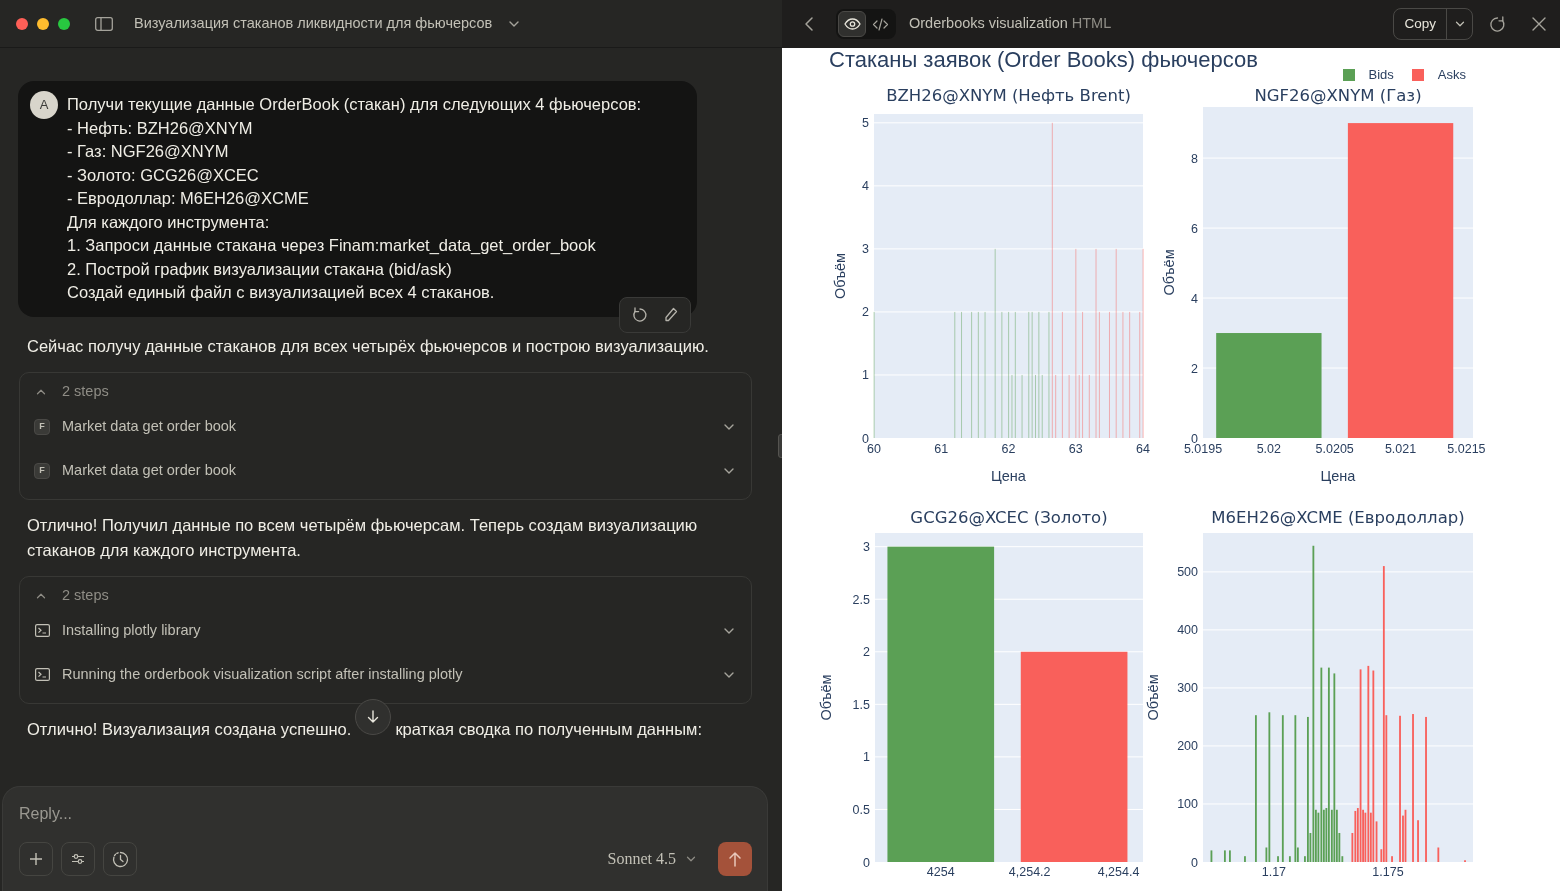 The height and width of the screenshot is (891, 1560). Describe the element at coordinates (1338, 517) in the screenshot. I see `chart-title: M6EH26@XCME (Евродоллар)` at that location.